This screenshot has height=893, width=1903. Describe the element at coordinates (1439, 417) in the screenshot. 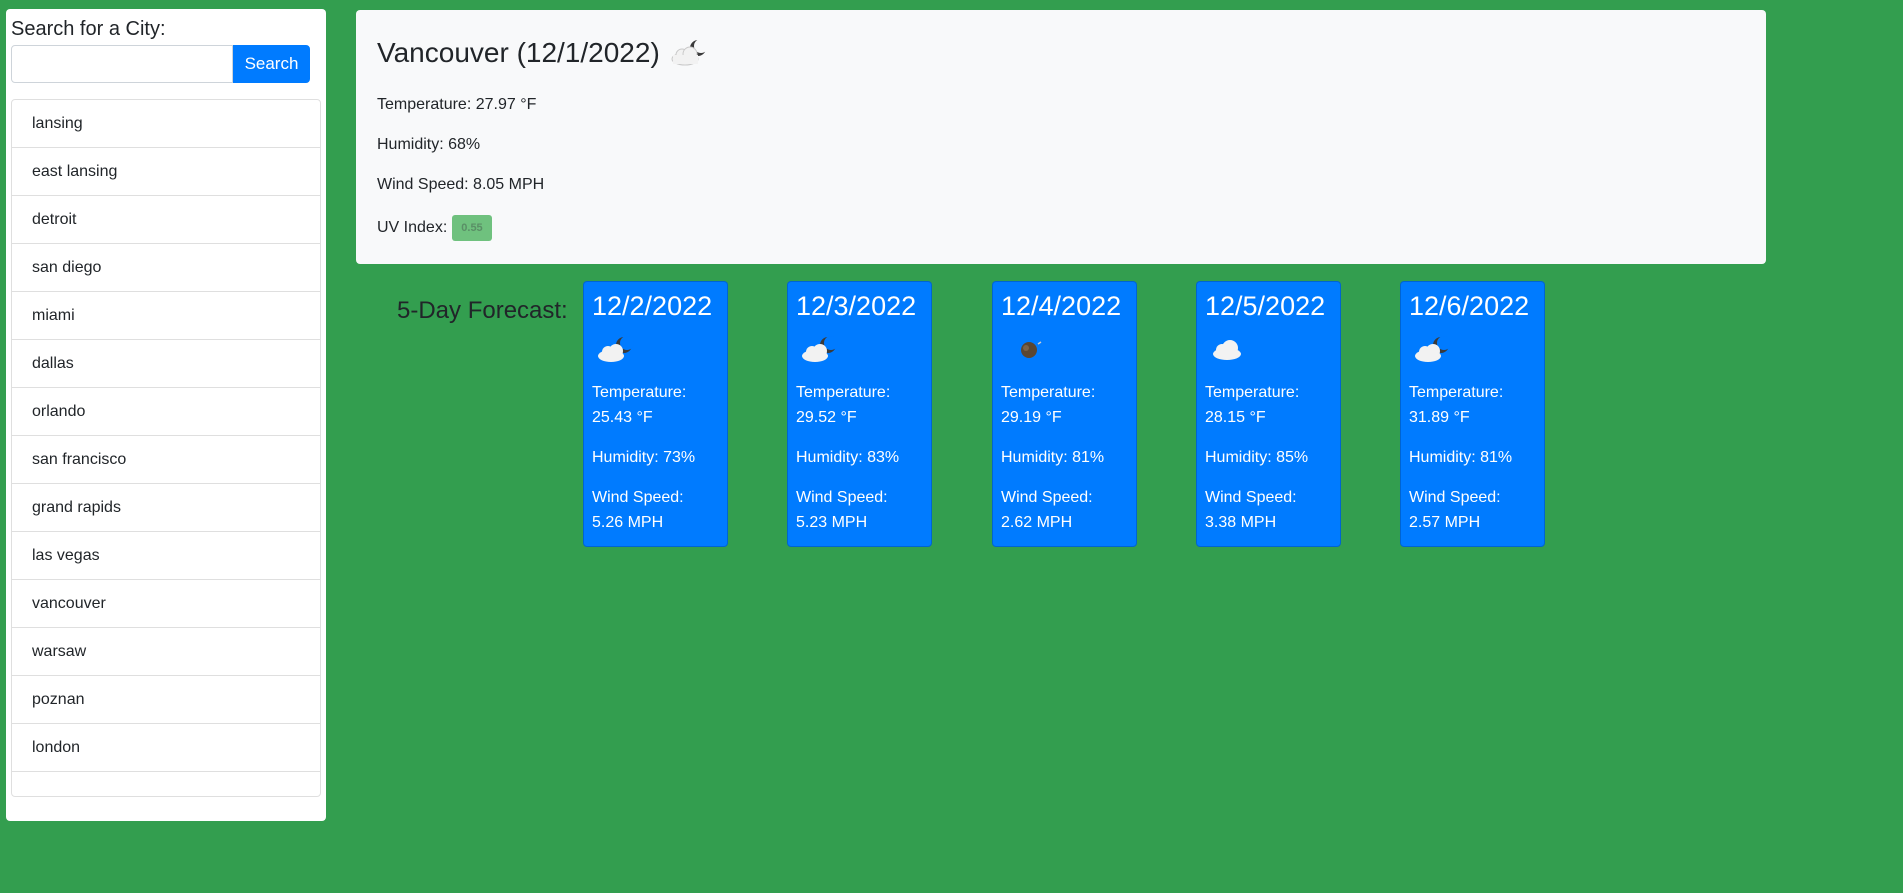

I see `forecast-temperature-value: 31.89 °F` at that location.